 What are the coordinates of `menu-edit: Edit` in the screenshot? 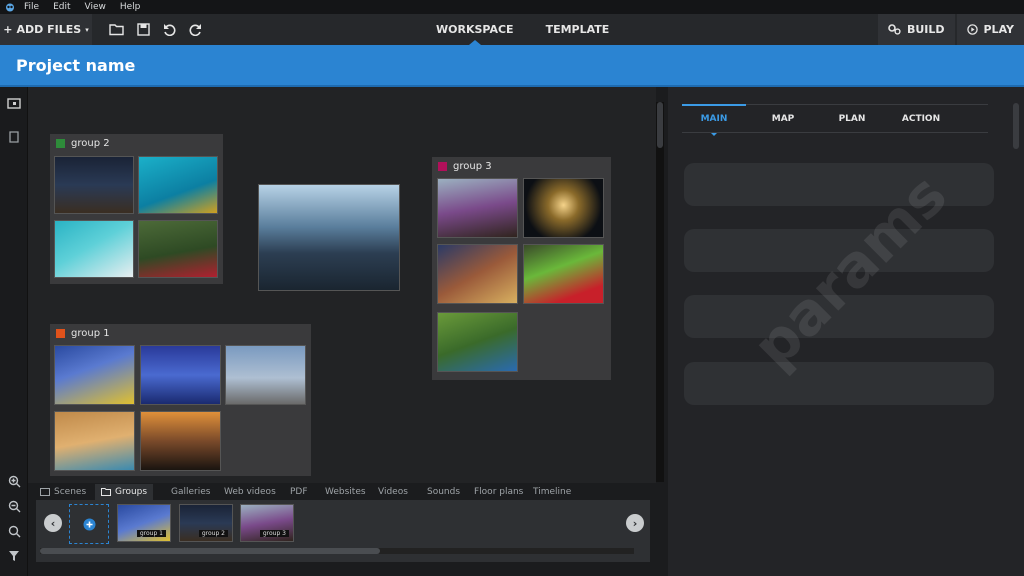 It's located at (61, 7).